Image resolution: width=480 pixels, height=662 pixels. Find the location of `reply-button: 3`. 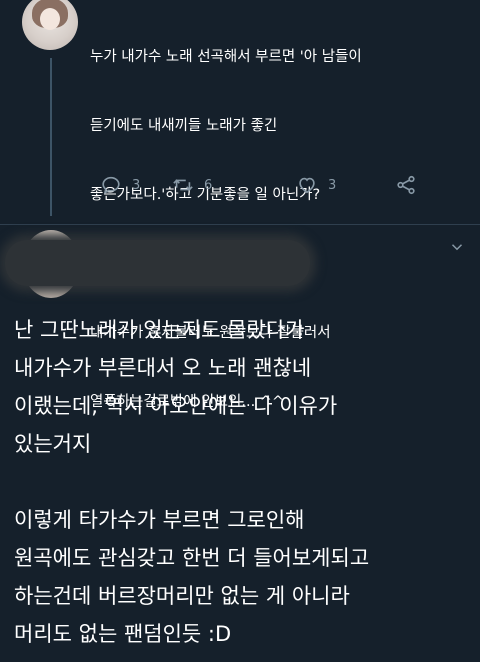

reply-button: 3 is located at coordinates (120, 185).